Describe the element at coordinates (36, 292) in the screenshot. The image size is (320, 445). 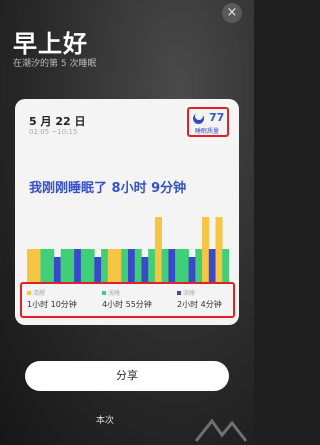
I see `legend-awake: 清醒` at that location.